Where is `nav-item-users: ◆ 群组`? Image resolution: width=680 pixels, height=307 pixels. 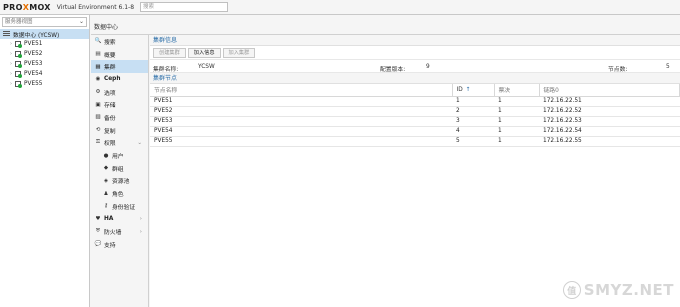 nav-item-users: ◆ 群组 is located at coordinates (119, 168).